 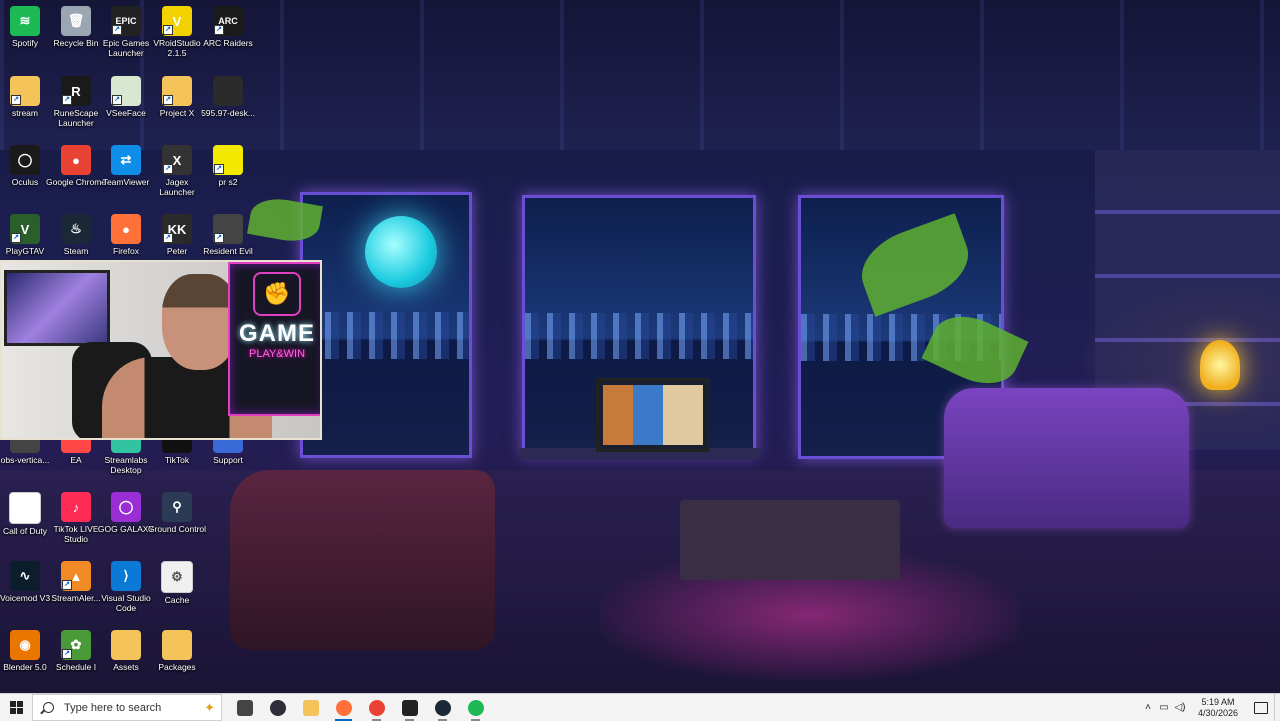 What do you see at coordinates (177, 600) in the screenshot?
I see `desktop-icon-label: Cache` at bounding box center [177, 600].